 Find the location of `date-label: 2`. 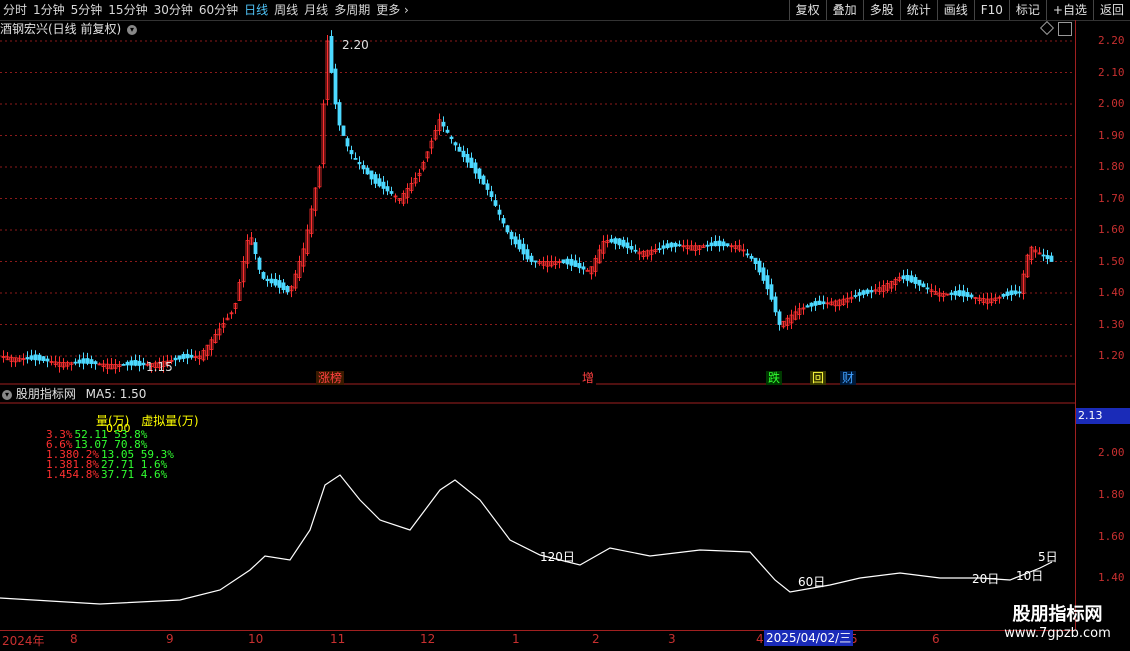

date-label: 2 is located at coordinates (596, 639).